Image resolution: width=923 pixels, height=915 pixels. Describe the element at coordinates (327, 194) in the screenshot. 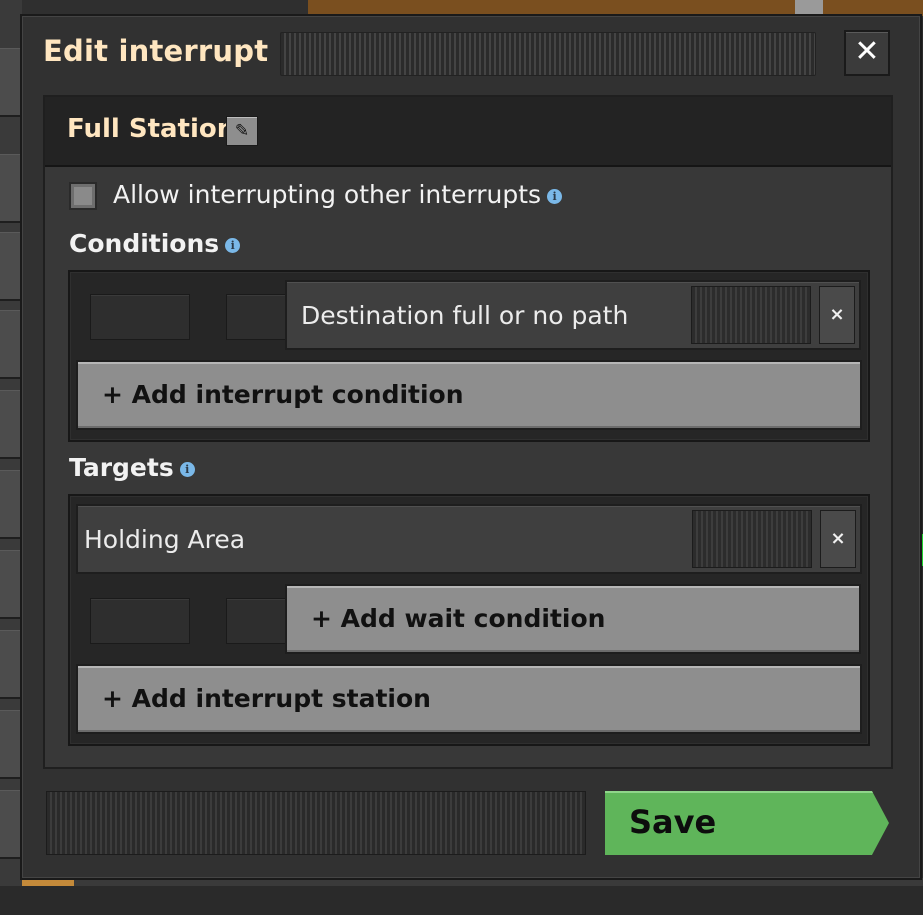

I see `allow-interrupting-text: Allow interrupting other interrupts` at that location.